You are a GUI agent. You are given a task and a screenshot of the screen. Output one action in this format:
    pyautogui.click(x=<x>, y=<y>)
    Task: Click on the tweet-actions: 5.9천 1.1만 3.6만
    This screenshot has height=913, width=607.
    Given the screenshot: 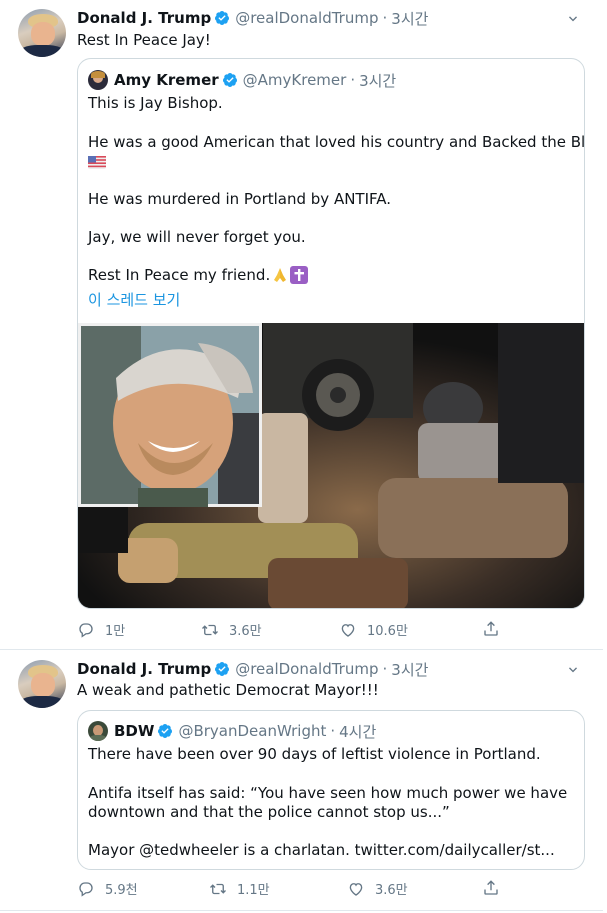 What is the action you would take?
    pyautogui.click(x=297, y=889)
    